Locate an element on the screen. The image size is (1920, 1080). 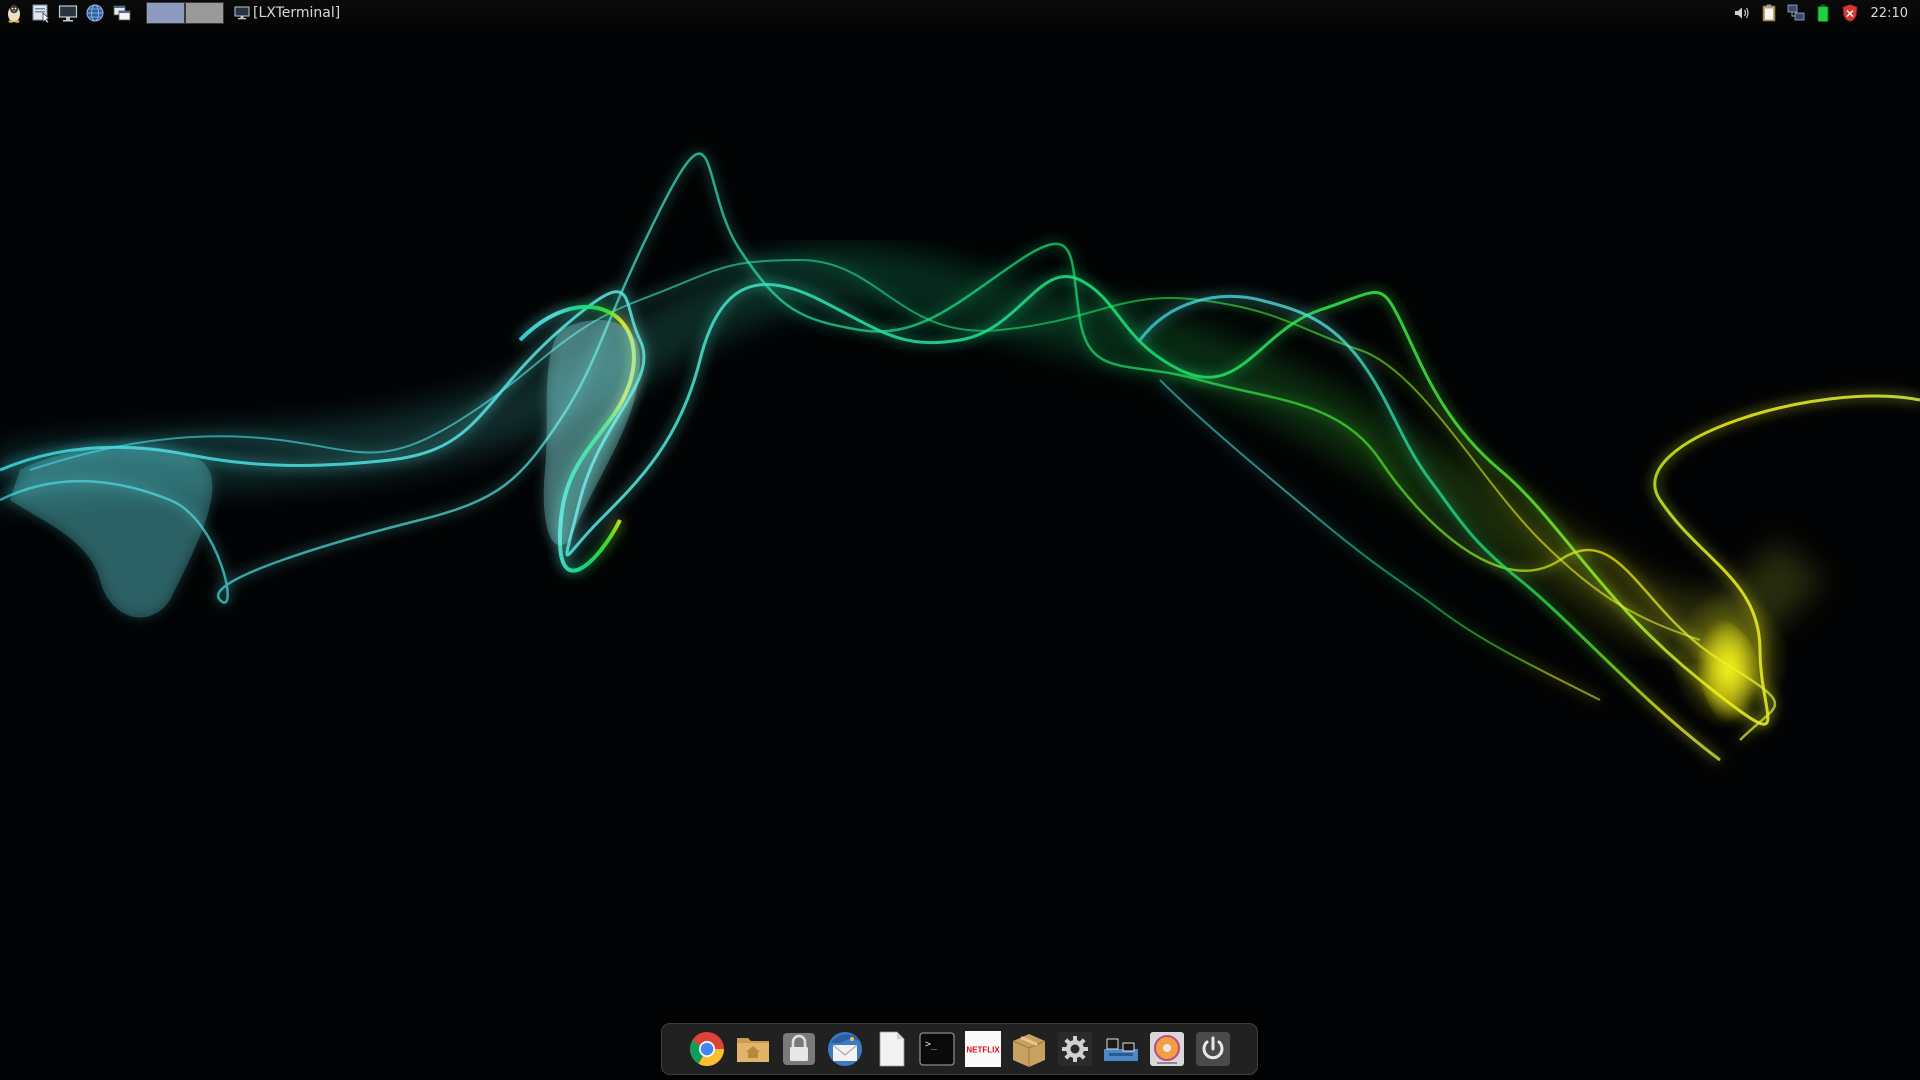
terminal-icon: >_ is located at coordinates (937, 1049).